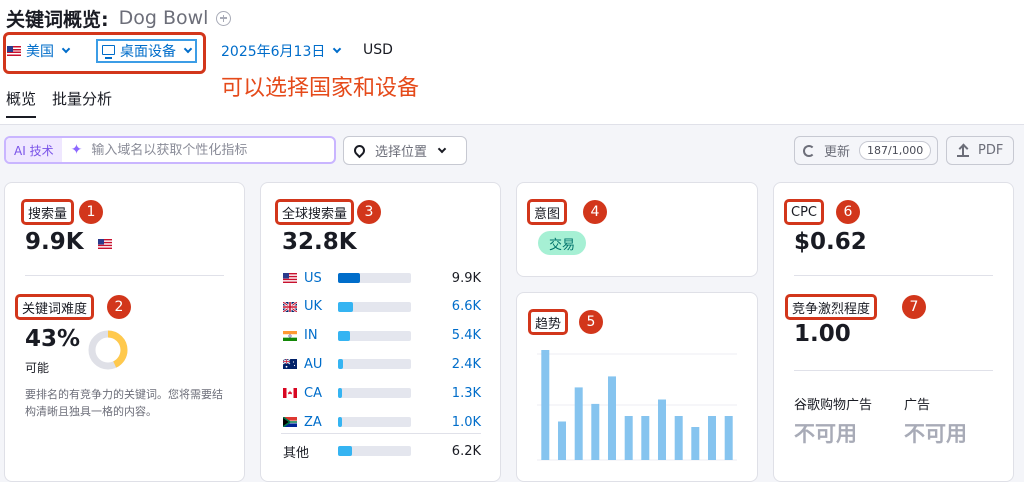  Describe the element at coordinates (466, 422) in the screenshot. I see `country-value: 1.0K` at that location.